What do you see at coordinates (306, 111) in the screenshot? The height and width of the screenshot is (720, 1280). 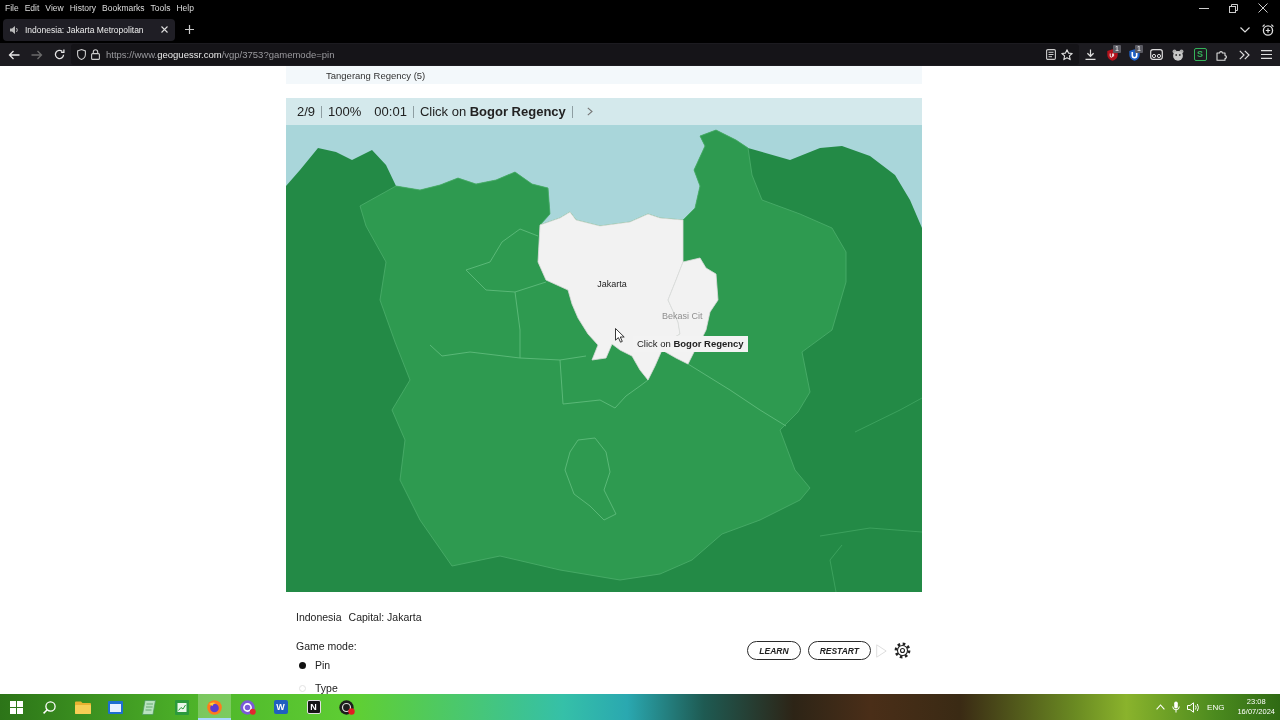 I see `progress-text: 2/9` at bounding box center [306, 111].